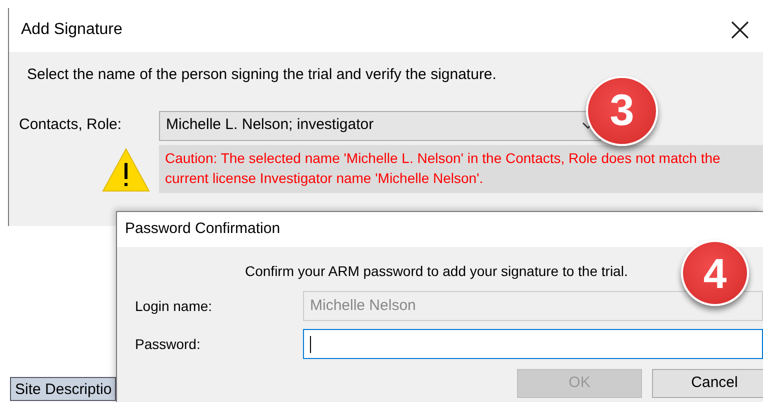 This screenshot has width=763, height=402. What do you see at coordinates (126, 169) in the screenshot?
I see `warning-icon` at bounding box center [126, 169].